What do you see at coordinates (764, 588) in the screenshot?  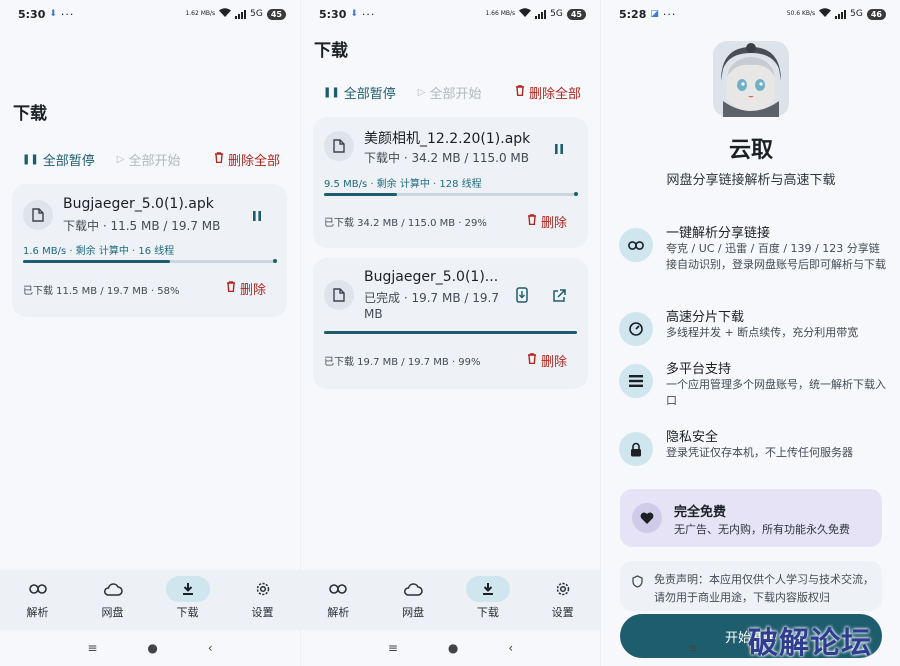 I see `disclaimer-text: 免责声明：本应用仅供个人学习与技术交流，请勿用于商业用途，下载内容版权归` at bounding box center [764, 588].